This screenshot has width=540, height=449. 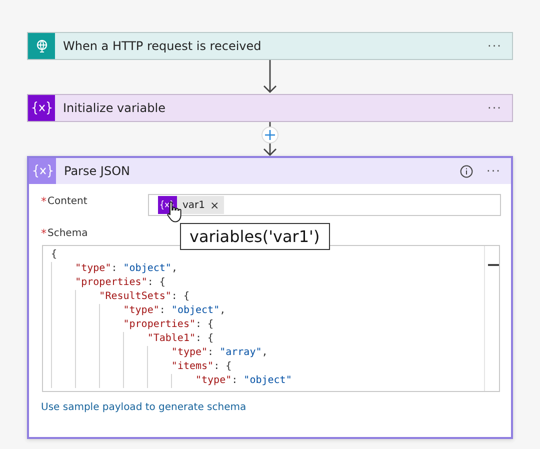 I want to click on tooltip: variables('var1'), so click(x=255, y=236).